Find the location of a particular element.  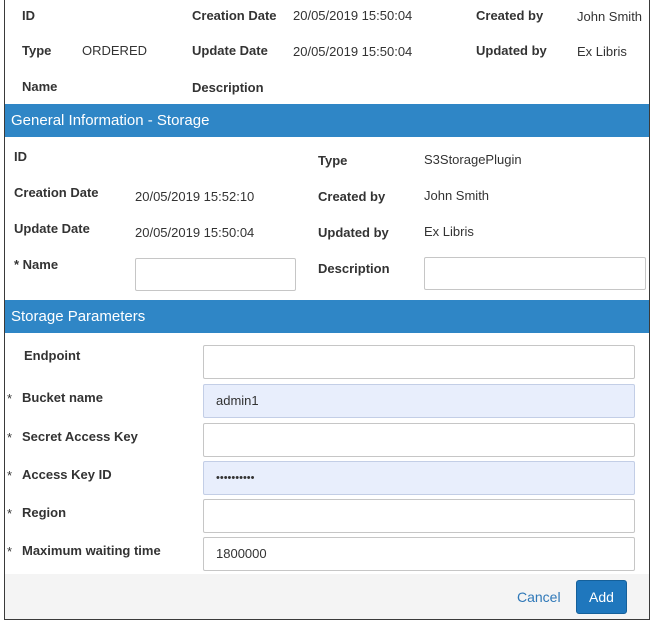

top-created-by-label: Created by is located at coordinates (510, 15).